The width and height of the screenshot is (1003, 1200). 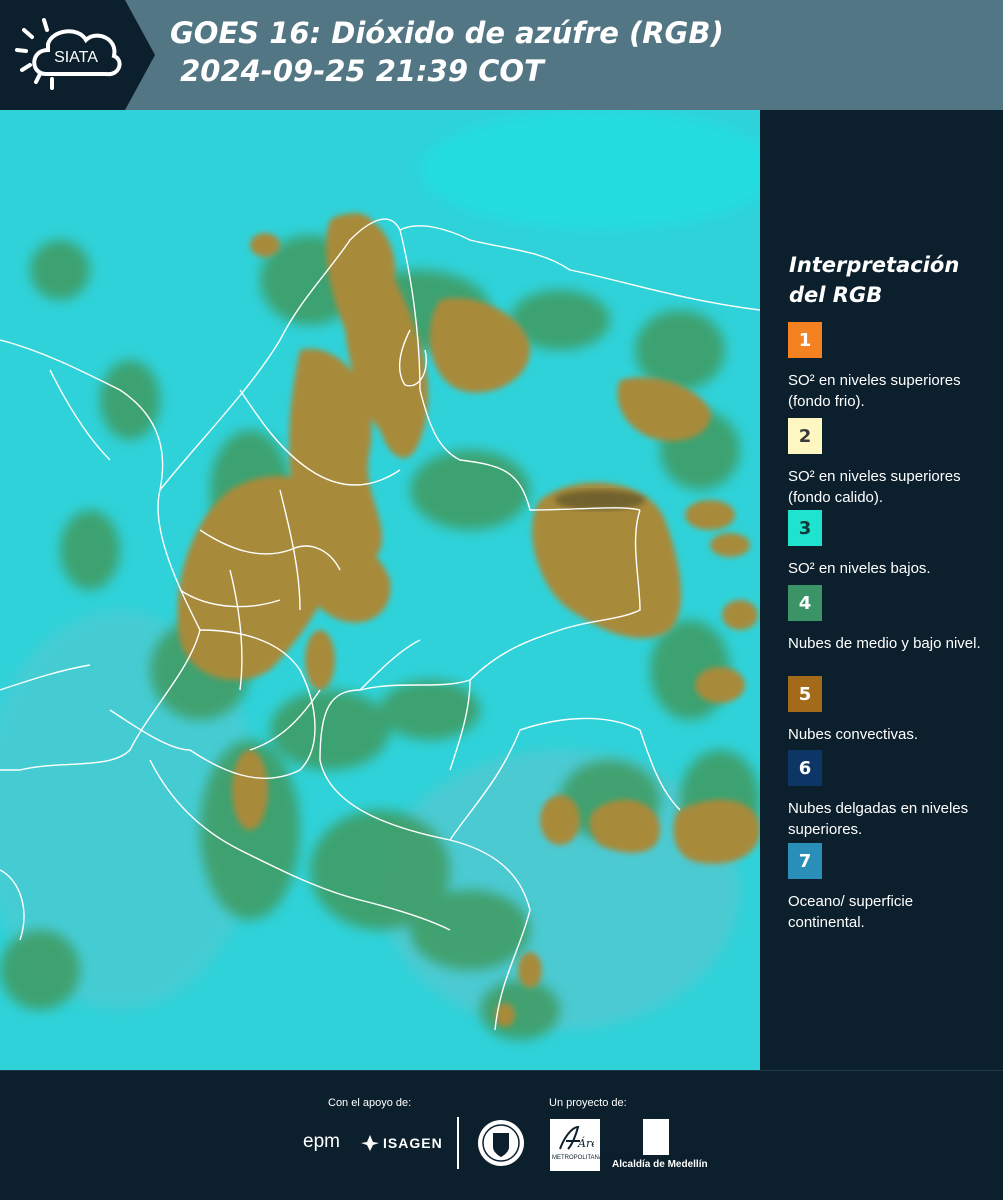 I want to click on legend-item-4: 4 Nubes de medio y bajo nivel., so click(x=888, y=619).